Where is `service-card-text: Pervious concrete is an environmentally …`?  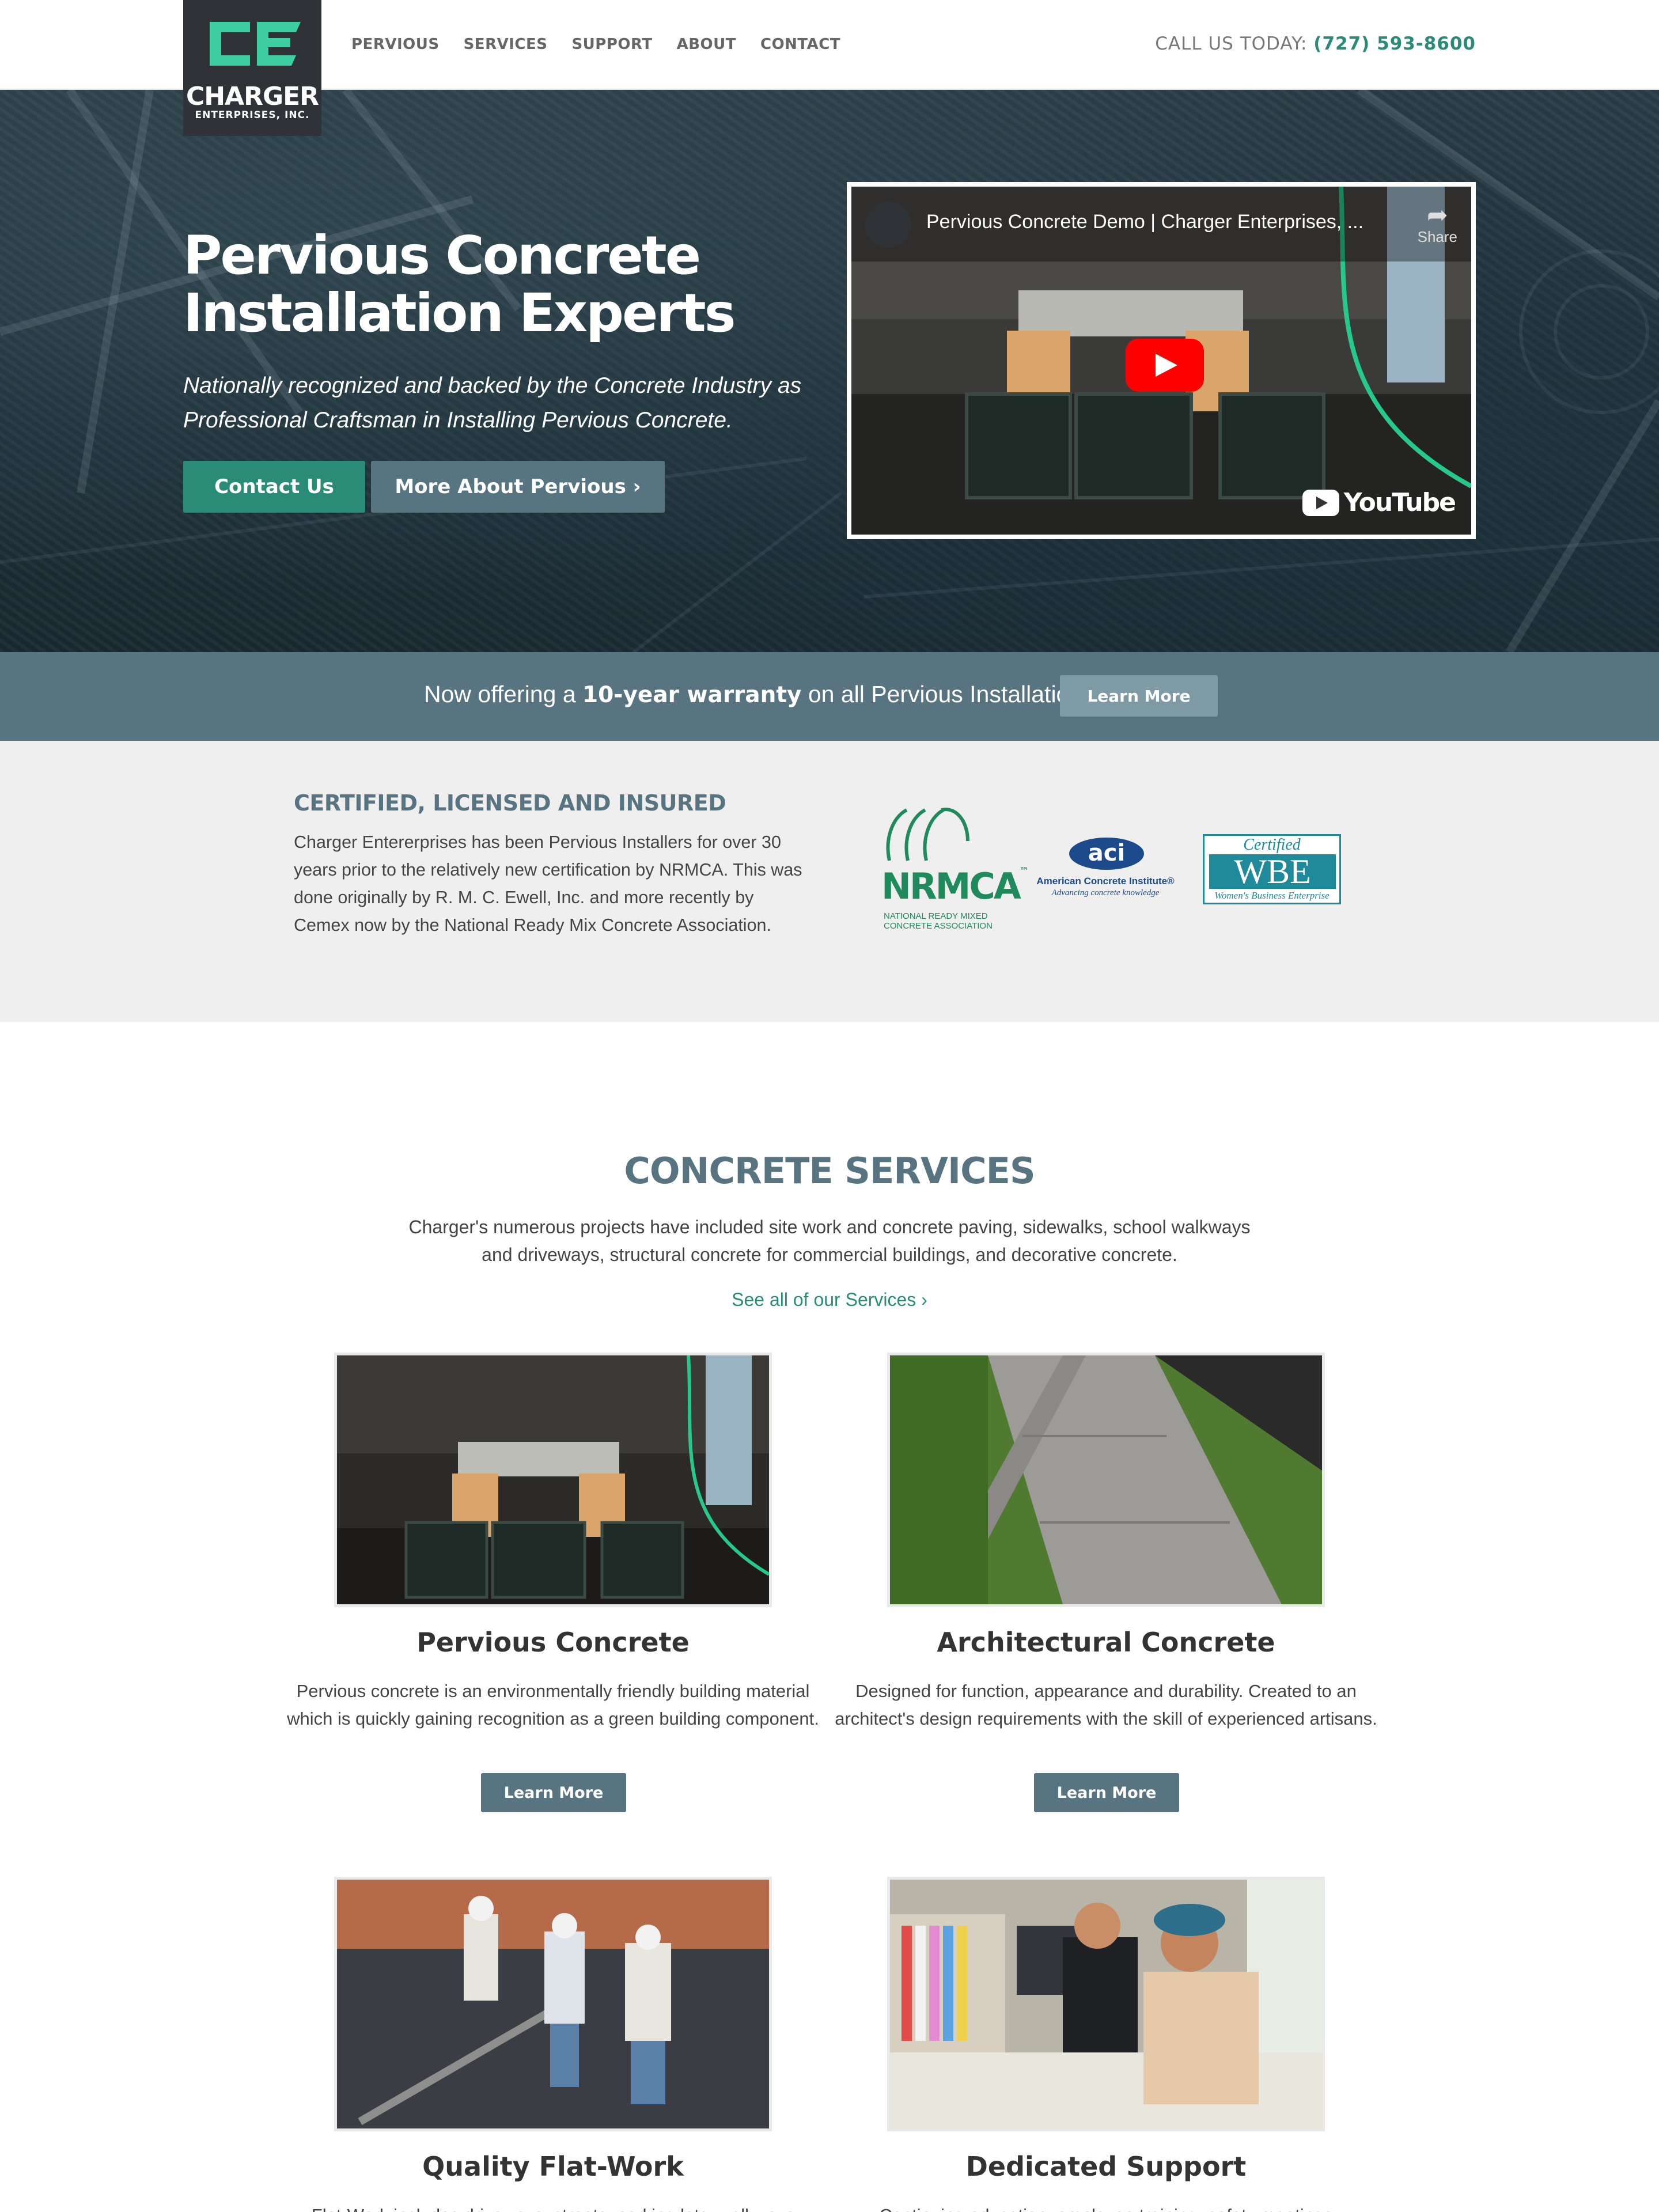
service-card-text: Pervious concrete is an environmentally … is located at coordinates (553, 1705).